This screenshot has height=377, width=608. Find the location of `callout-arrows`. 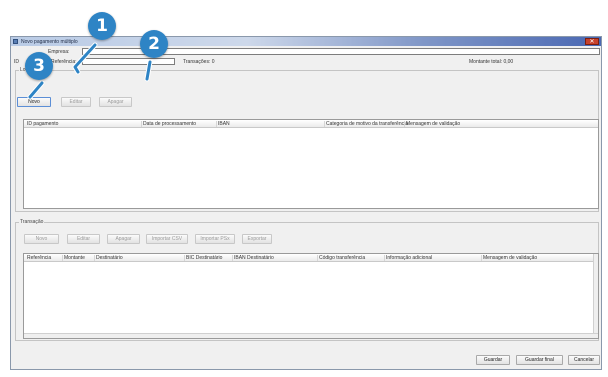

callout-arrows is located at coordinates (90, 71).